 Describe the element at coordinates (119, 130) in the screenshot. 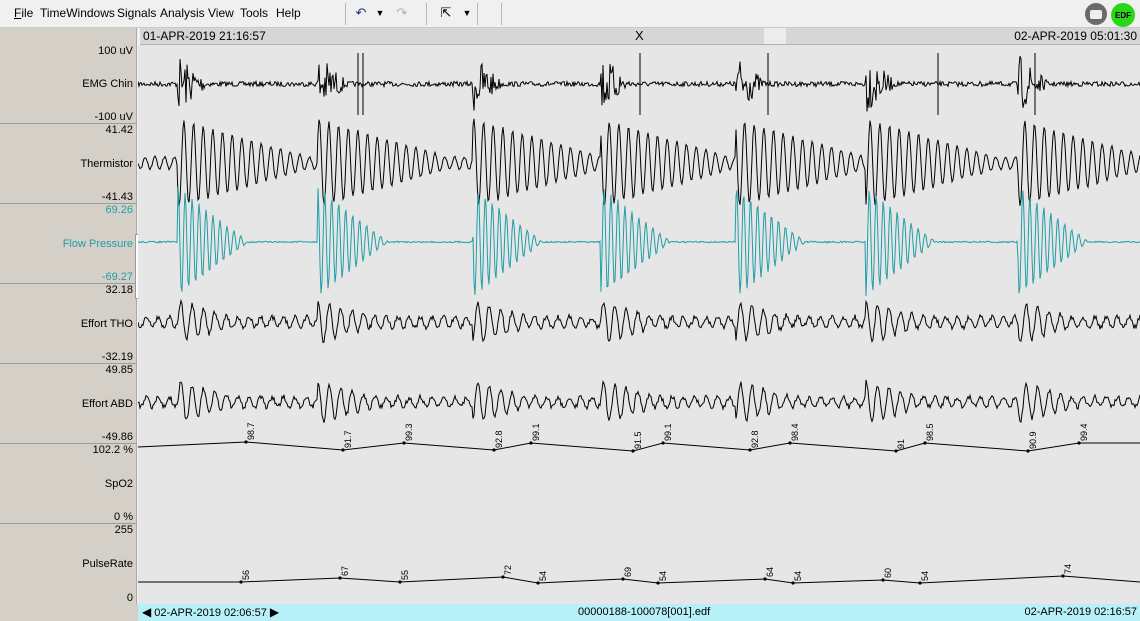

I see `channel-scale-top: 41.42` at that location.